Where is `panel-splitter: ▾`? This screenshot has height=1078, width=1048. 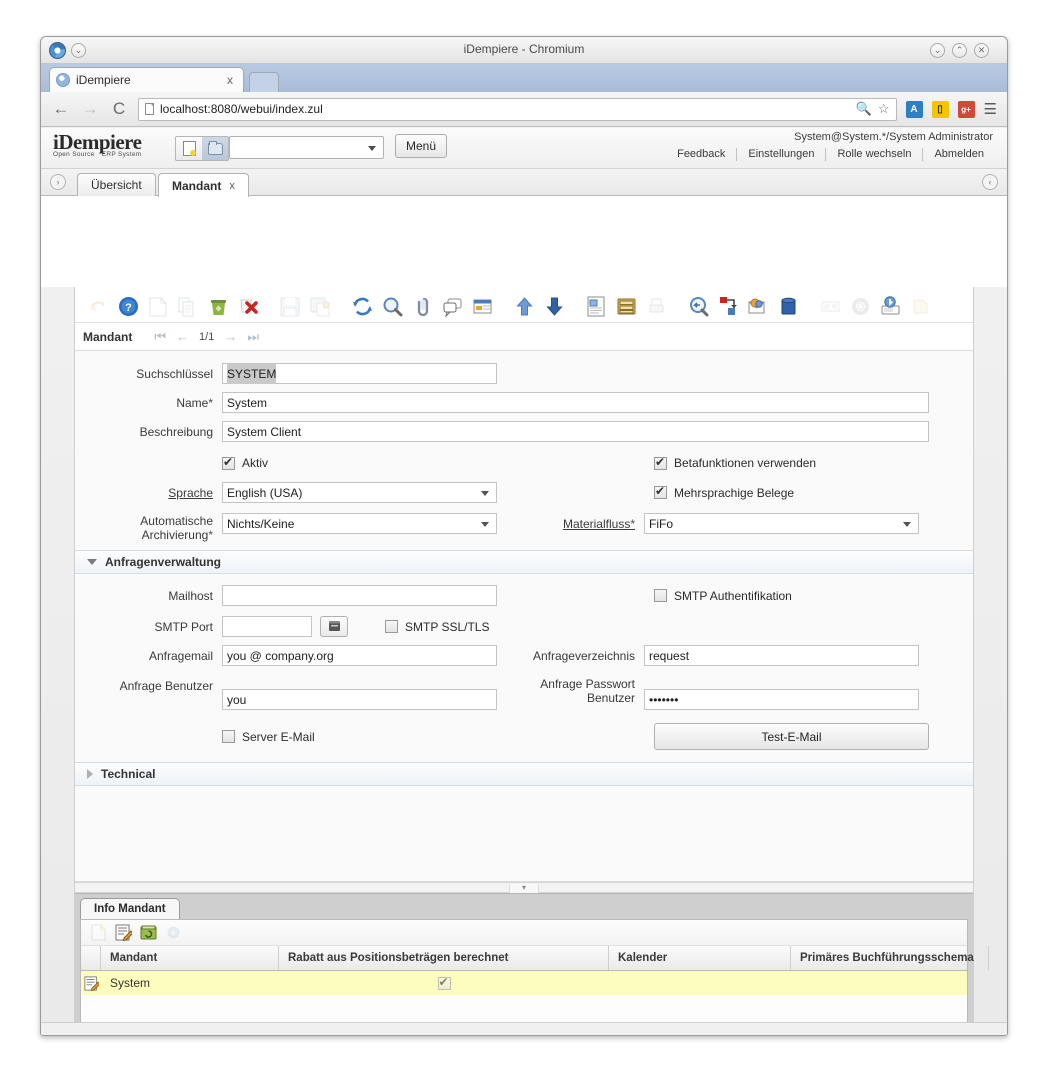 panel-splitter: ▾ is located at coordinates (524, 887).